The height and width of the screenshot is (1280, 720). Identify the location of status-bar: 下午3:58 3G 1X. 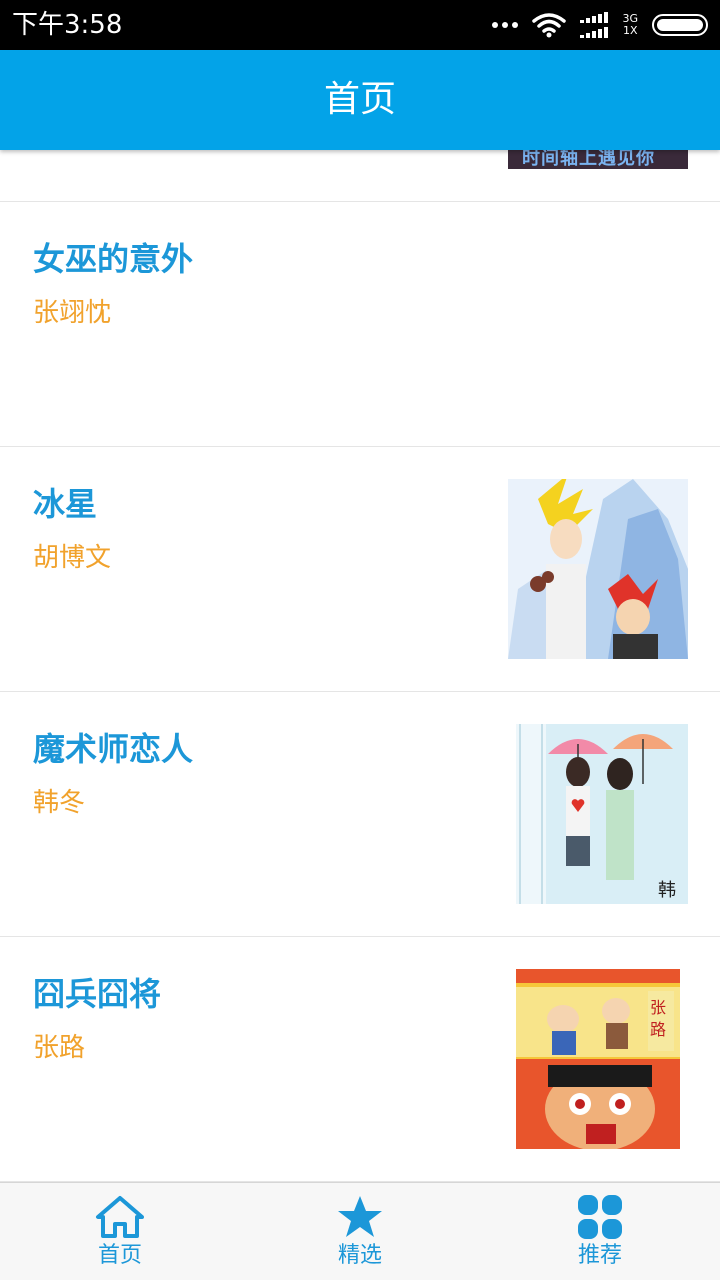
(360, 25).